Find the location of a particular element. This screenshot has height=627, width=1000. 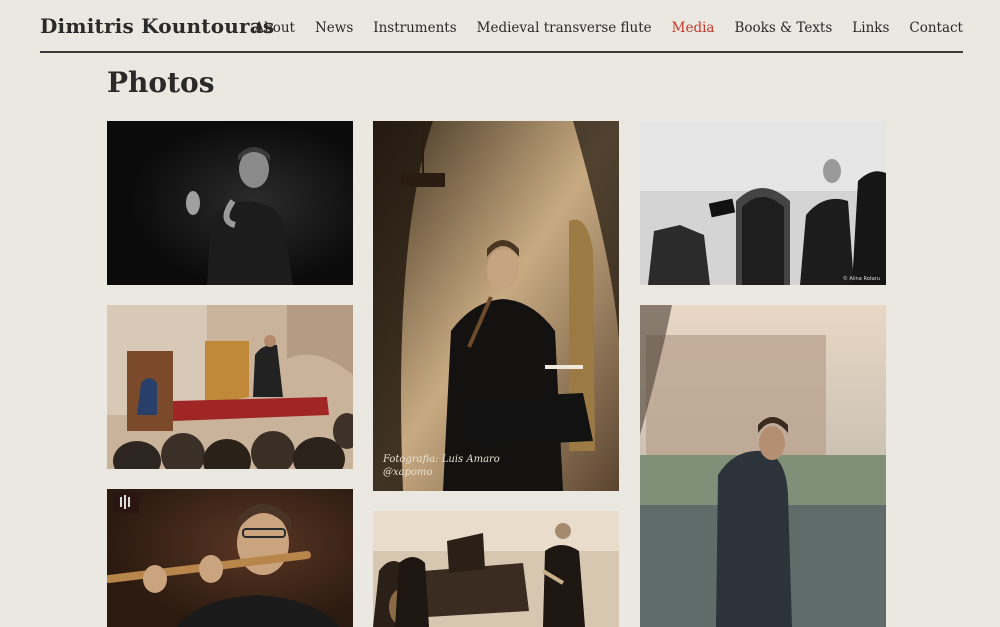

nav-links: Links is located at coordinates (870, 28).